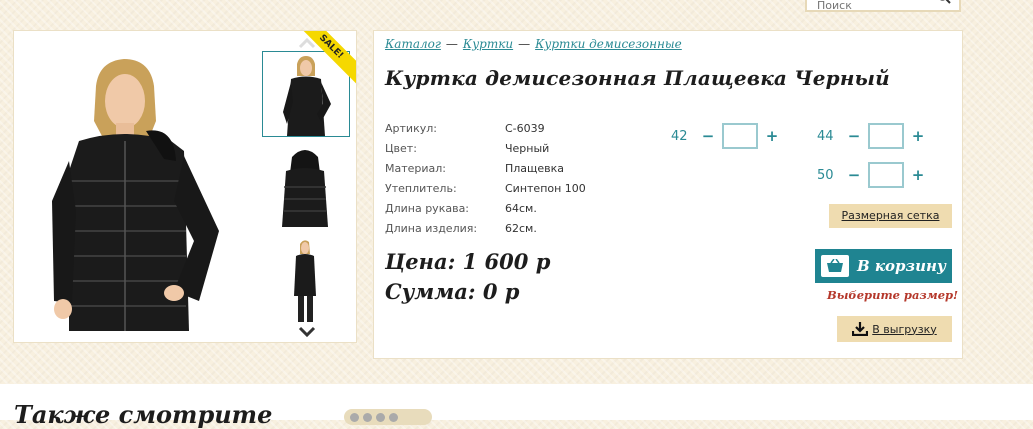 The image size is (1033, 429). I want to click on property-key: Длина изделия:, so click(431, 228).